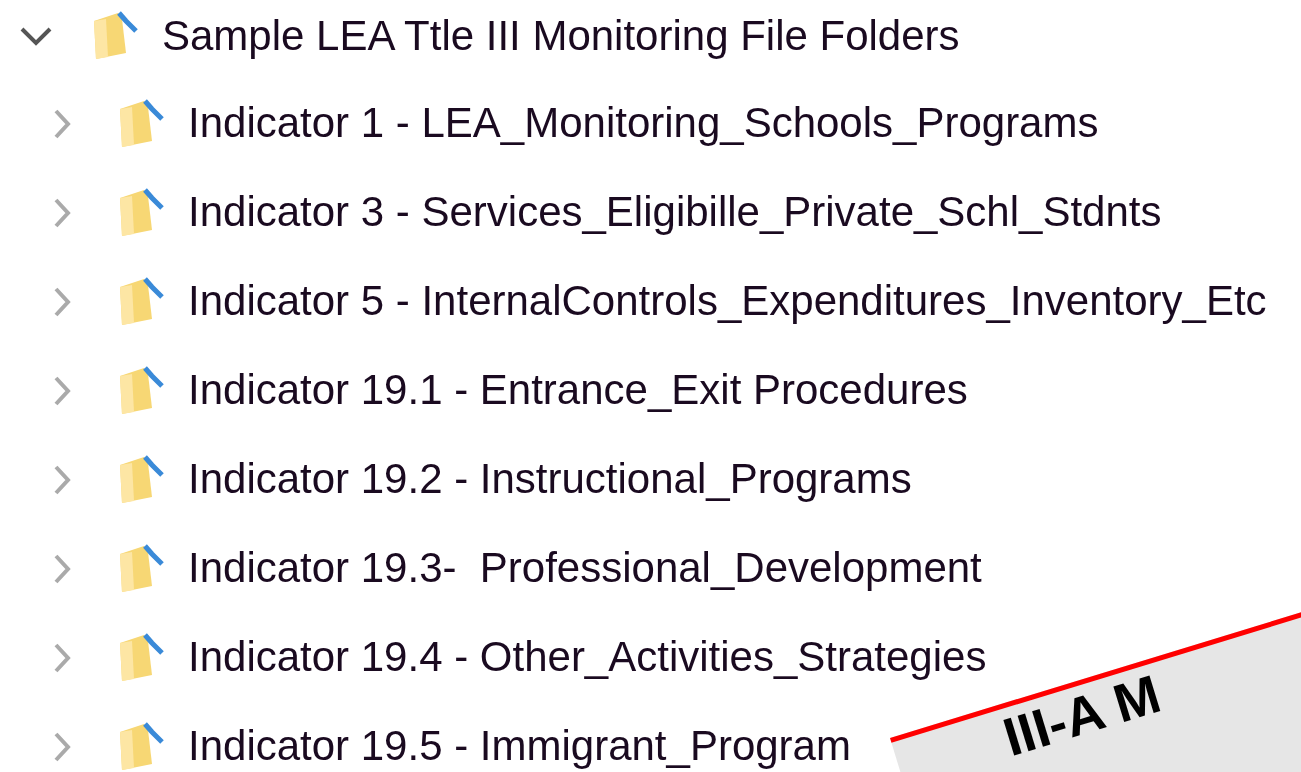 The image size is (1301, 772). I want to click on folder-name: Sample LEA Ttle III Monitoring File Folders, so click(561, 36).